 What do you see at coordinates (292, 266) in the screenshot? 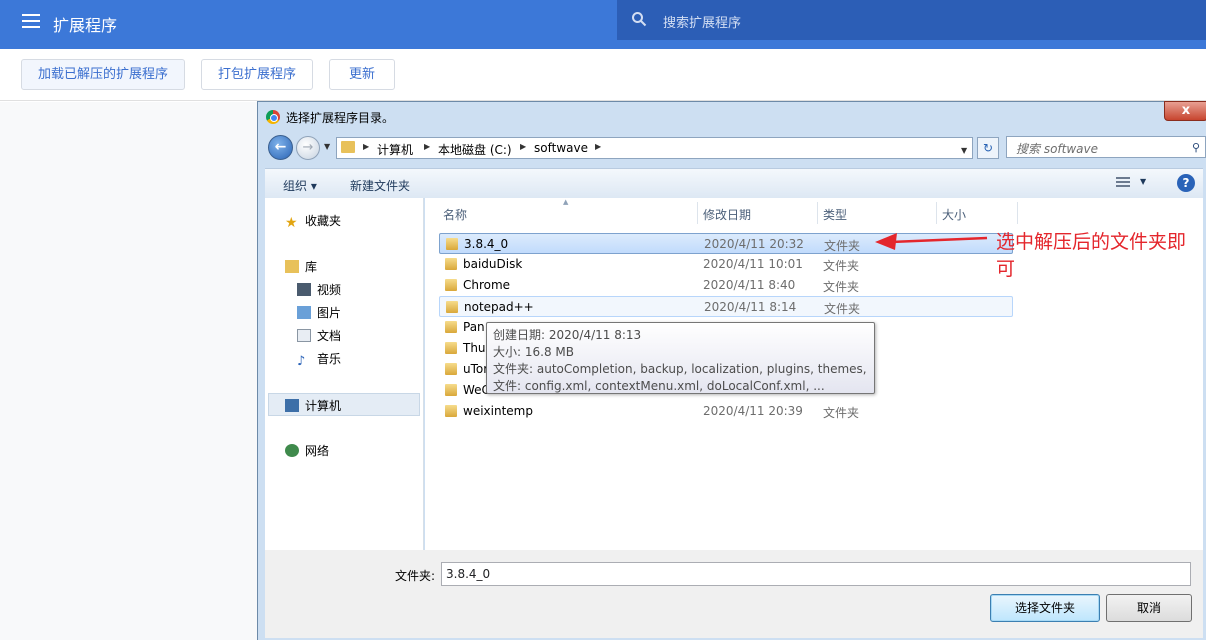
I see `library-icon` at bounding box center [292, 266].